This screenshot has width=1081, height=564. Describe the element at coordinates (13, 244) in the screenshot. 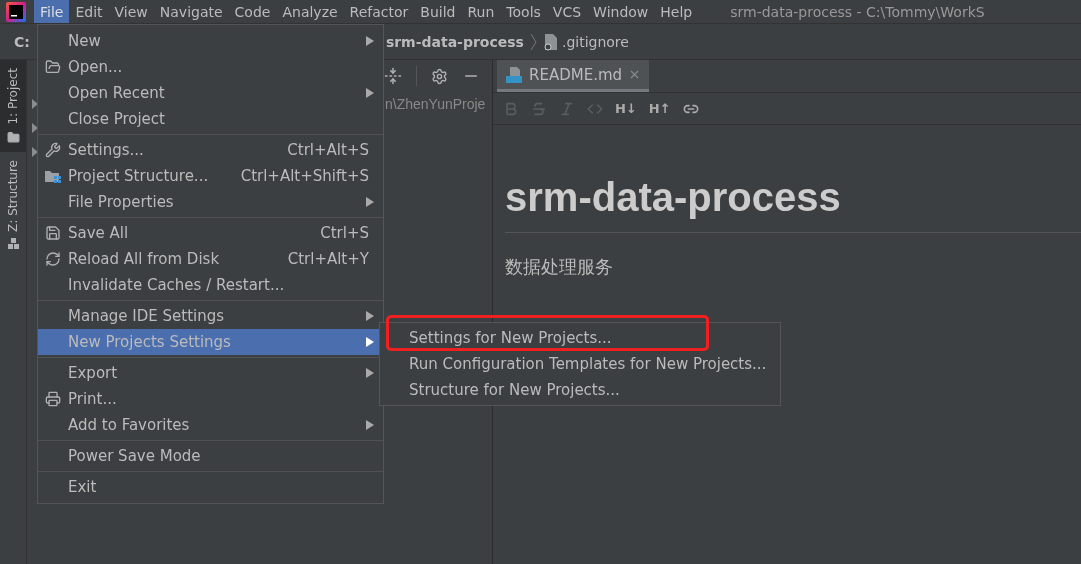

I see `structure-icon` at that location.